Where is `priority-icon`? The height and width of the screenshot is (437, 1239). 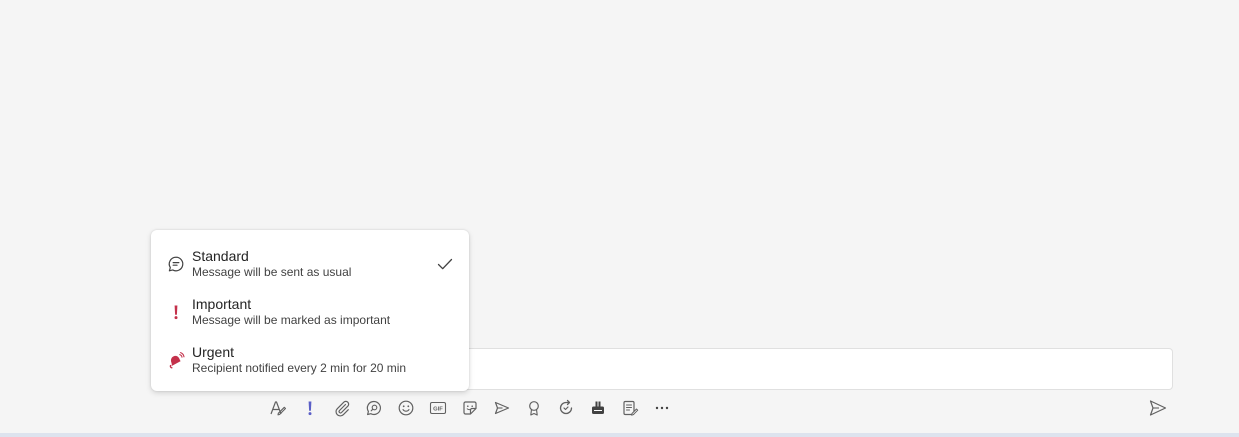
priority-icon is located at coordinates (310, 408).